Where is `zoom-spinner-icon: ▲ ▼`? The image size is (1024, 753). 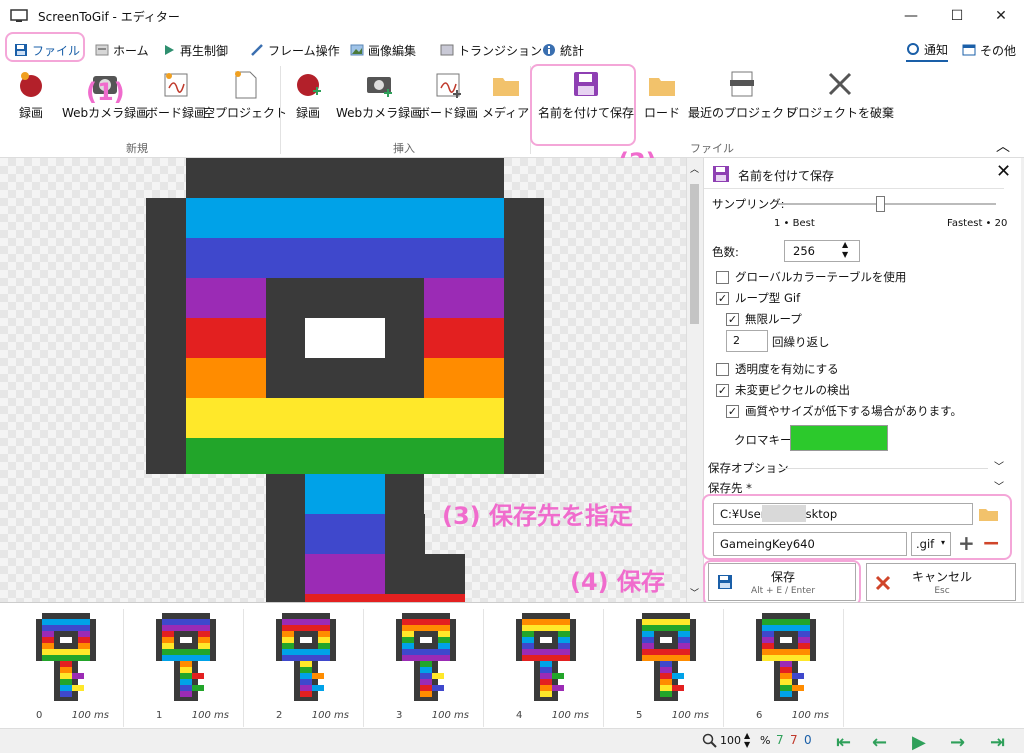 zoom-spinner-icon: ▲ ▼ is located at coordinates (747, 740).